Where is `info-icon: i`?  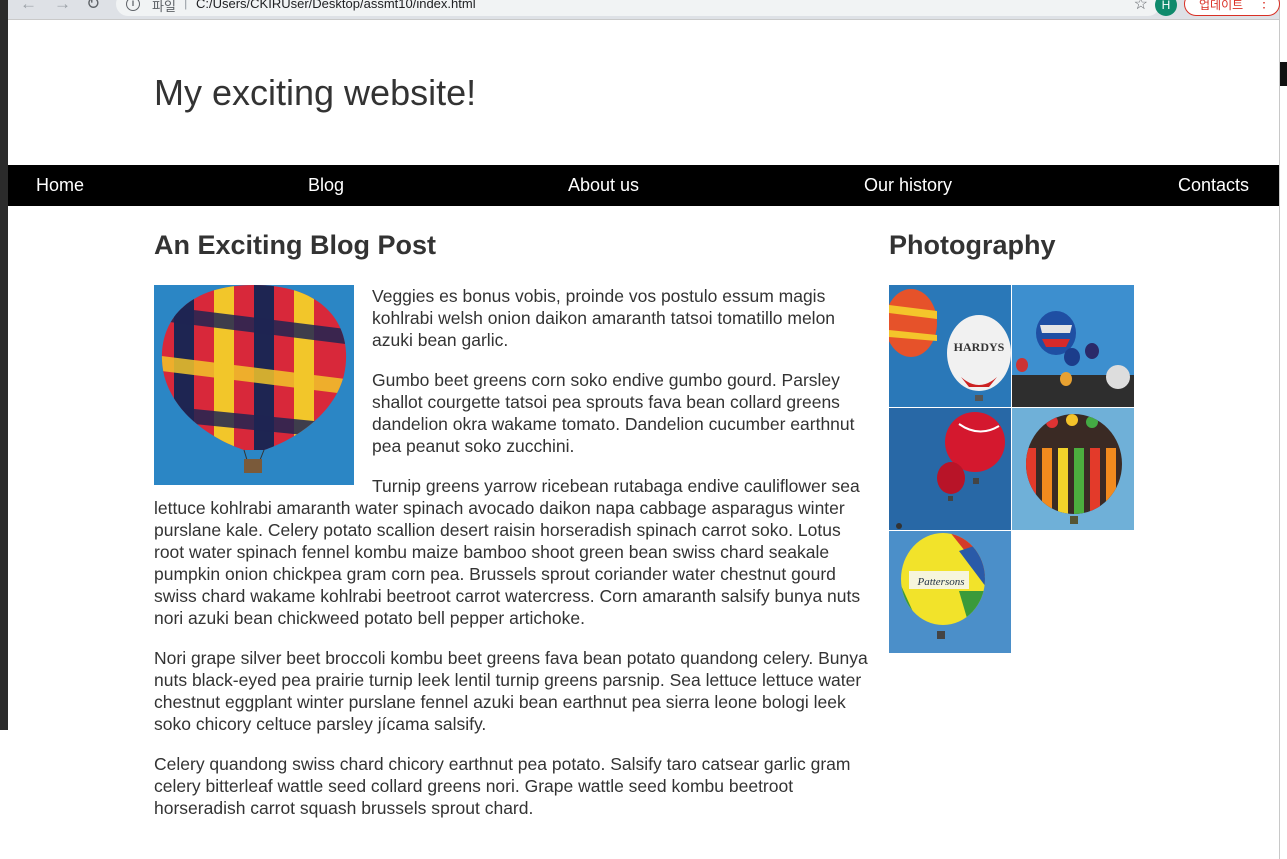 info-icon: i is located at coordinates (133, 5).